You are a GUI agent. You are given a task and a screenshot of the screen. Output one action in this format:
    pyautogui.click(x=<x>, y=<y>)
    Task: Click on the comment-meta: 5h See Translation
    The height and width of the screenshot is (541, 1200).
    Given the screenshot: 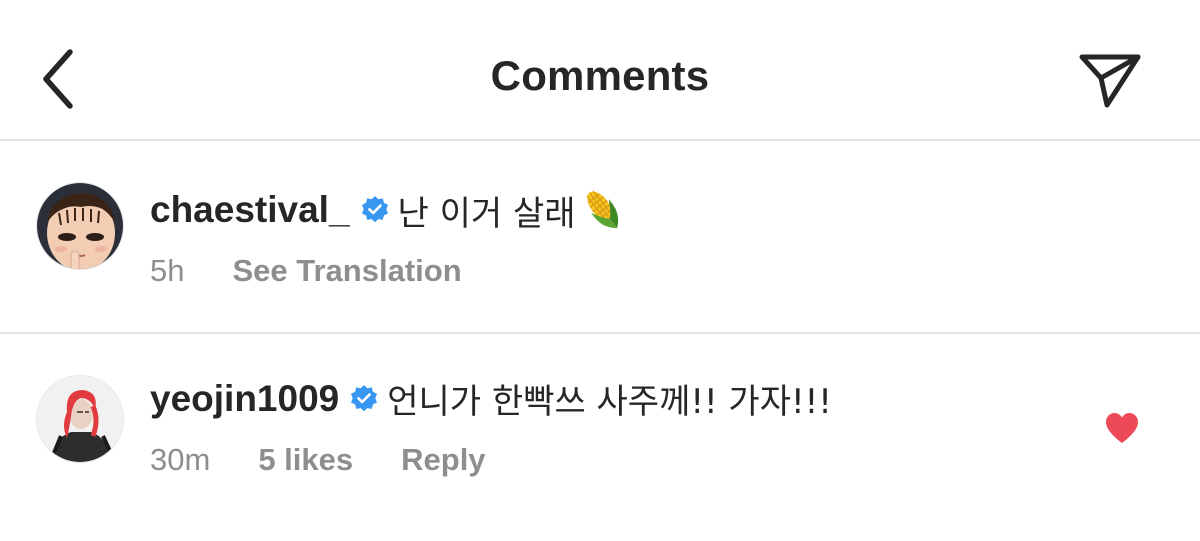 What is the action you would take?
    pyautogui.click(x=306, y=271)
    